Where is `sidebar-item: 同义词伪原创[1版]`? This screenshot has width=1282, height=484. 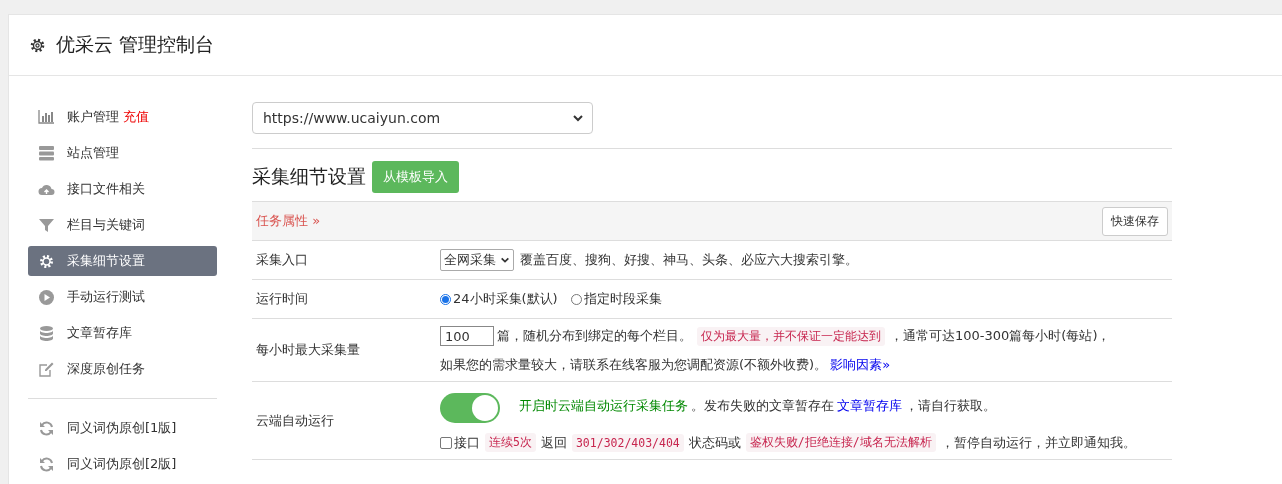 sidebar-item: 同义词伪原创[1版] is located at coordinates (122, 428).